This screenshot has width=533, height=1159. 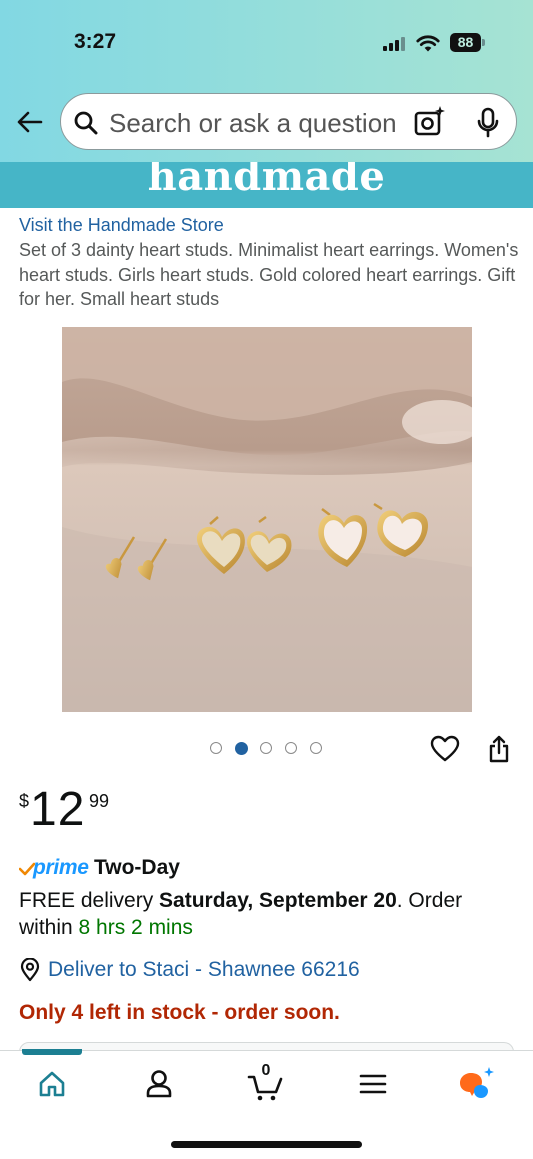 What do you see at coordinates (373, 1084) in the screenshot?
I see `menu-icon` at bounding box center [373, 1084].